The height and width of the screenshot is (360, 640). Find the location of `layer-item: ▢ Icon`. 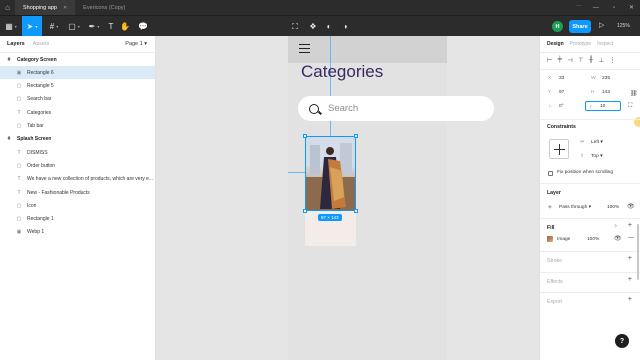

layer-item: ▢ Icon is located at coordinates (77, 205).